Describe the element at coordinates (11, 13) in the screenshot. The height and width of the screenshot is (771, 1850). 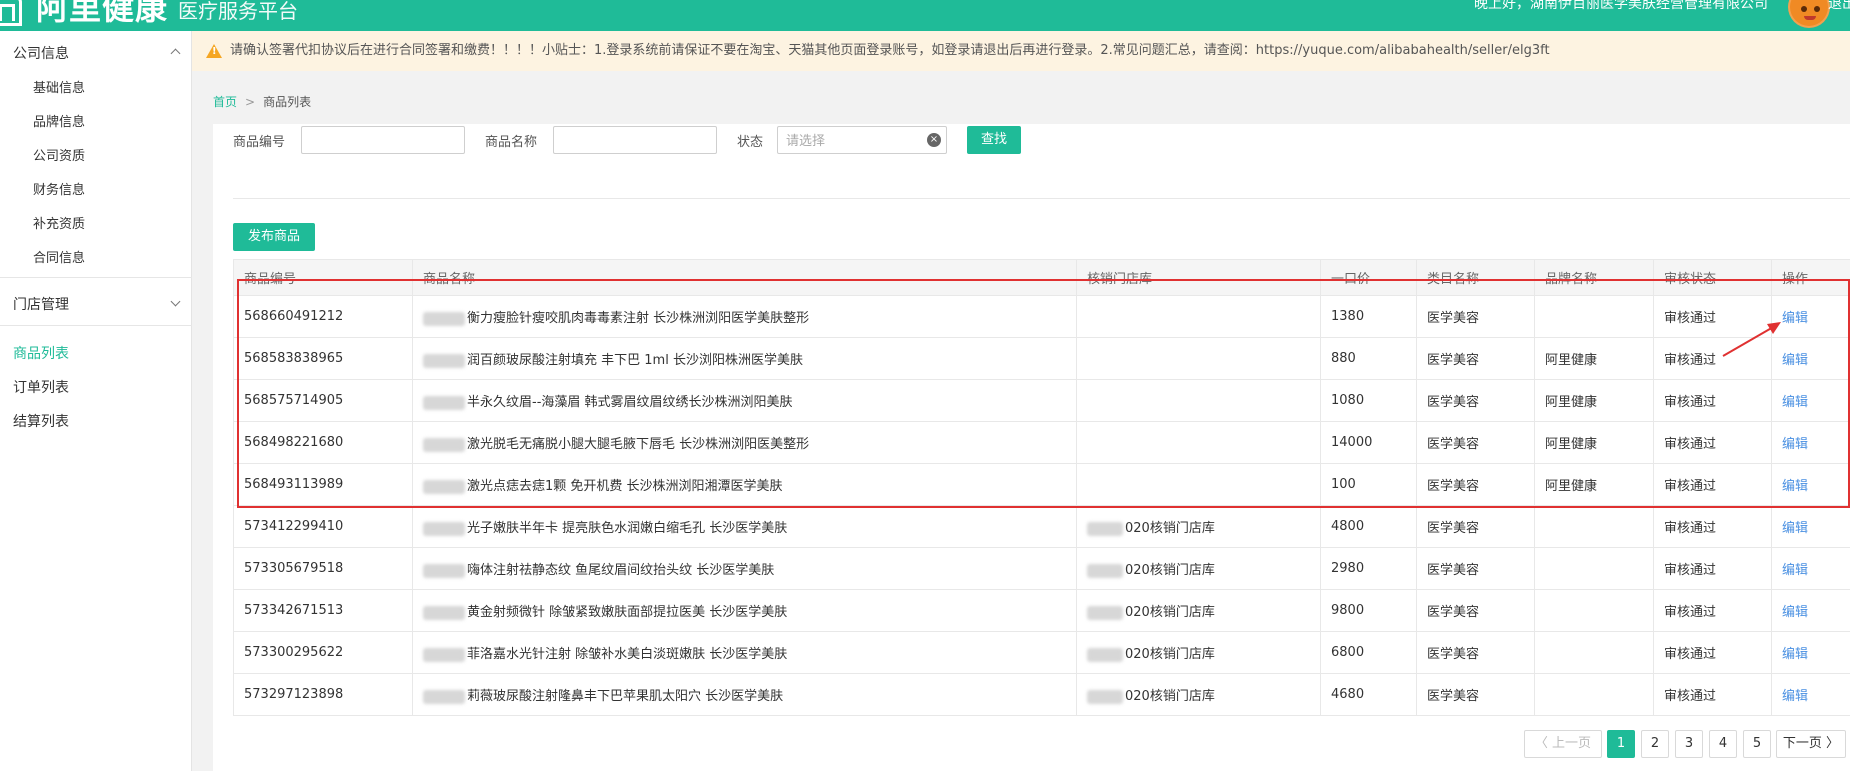
I see `logo-icon` at that location.